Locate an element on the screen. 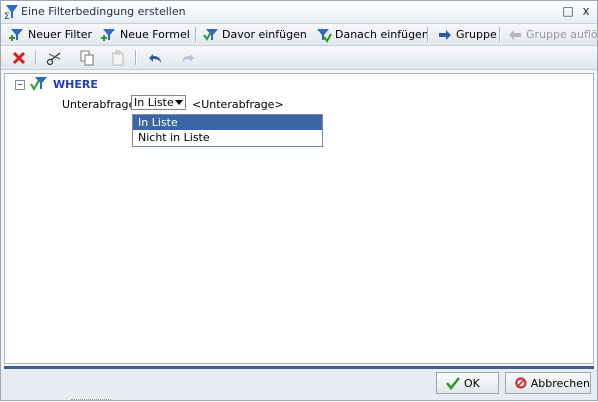 The width and height of the screenshot is (598, 402). insert-after-label: Danach einfügen is located at coordinates (382, 34).